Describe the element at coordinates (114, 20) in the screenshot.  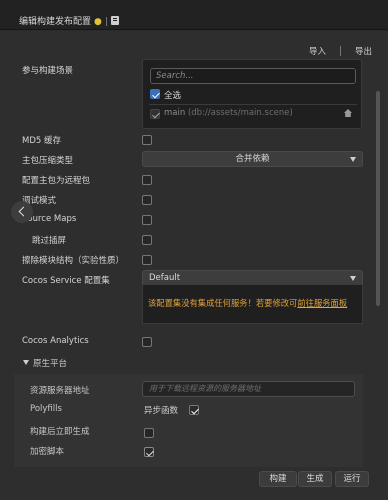
I see `book-icon` at that location.